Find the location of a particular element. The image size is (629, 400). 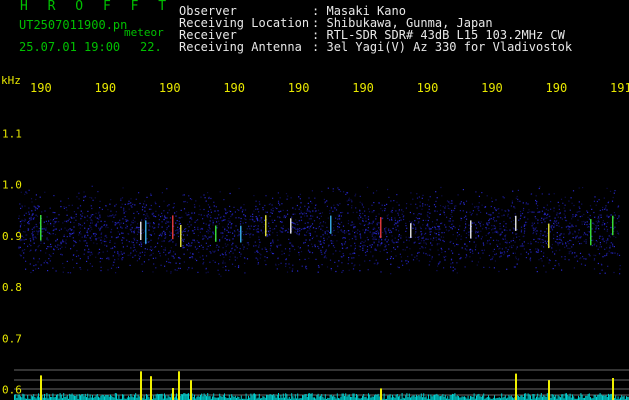

y-tick-label: 0.7 is located at coordinates (12, 338).